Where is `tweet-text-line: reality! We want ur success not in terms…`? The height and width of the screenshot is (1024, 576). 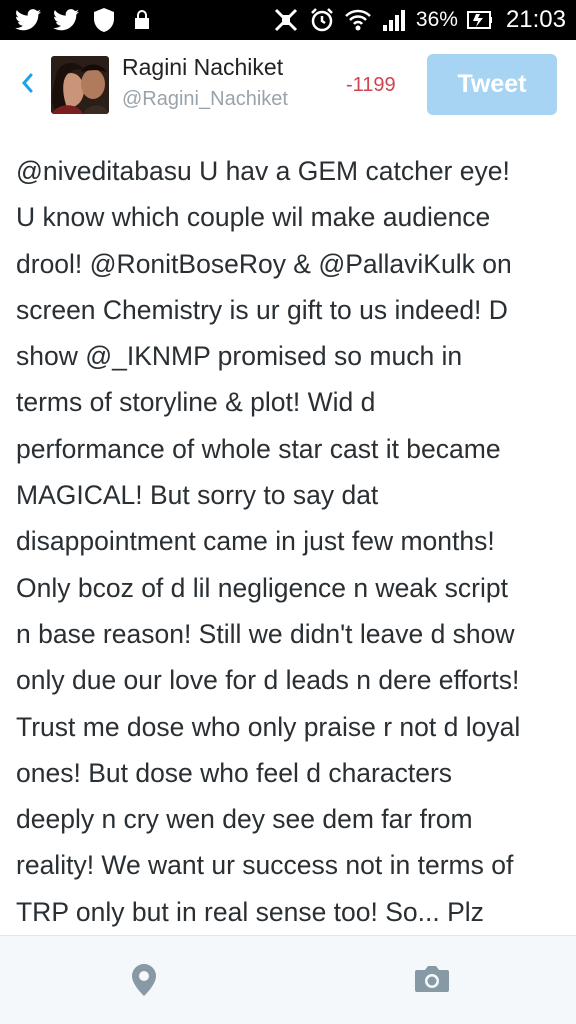 tweet-text-line: reality! We want ur success not in terms… is located at coordinates (265, 865).